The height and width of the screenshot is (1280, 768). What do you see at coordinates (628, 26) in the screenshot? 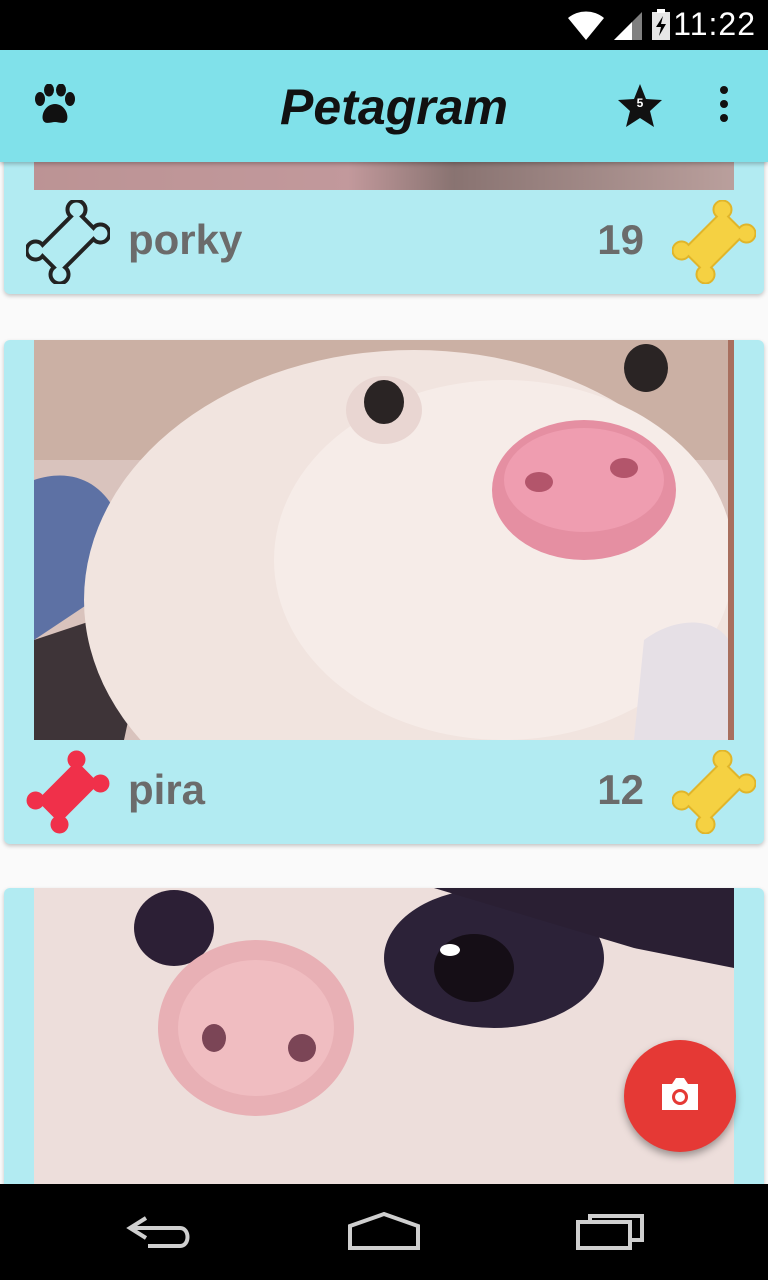
I see `signal-icon` at bounding box center [628, 26].